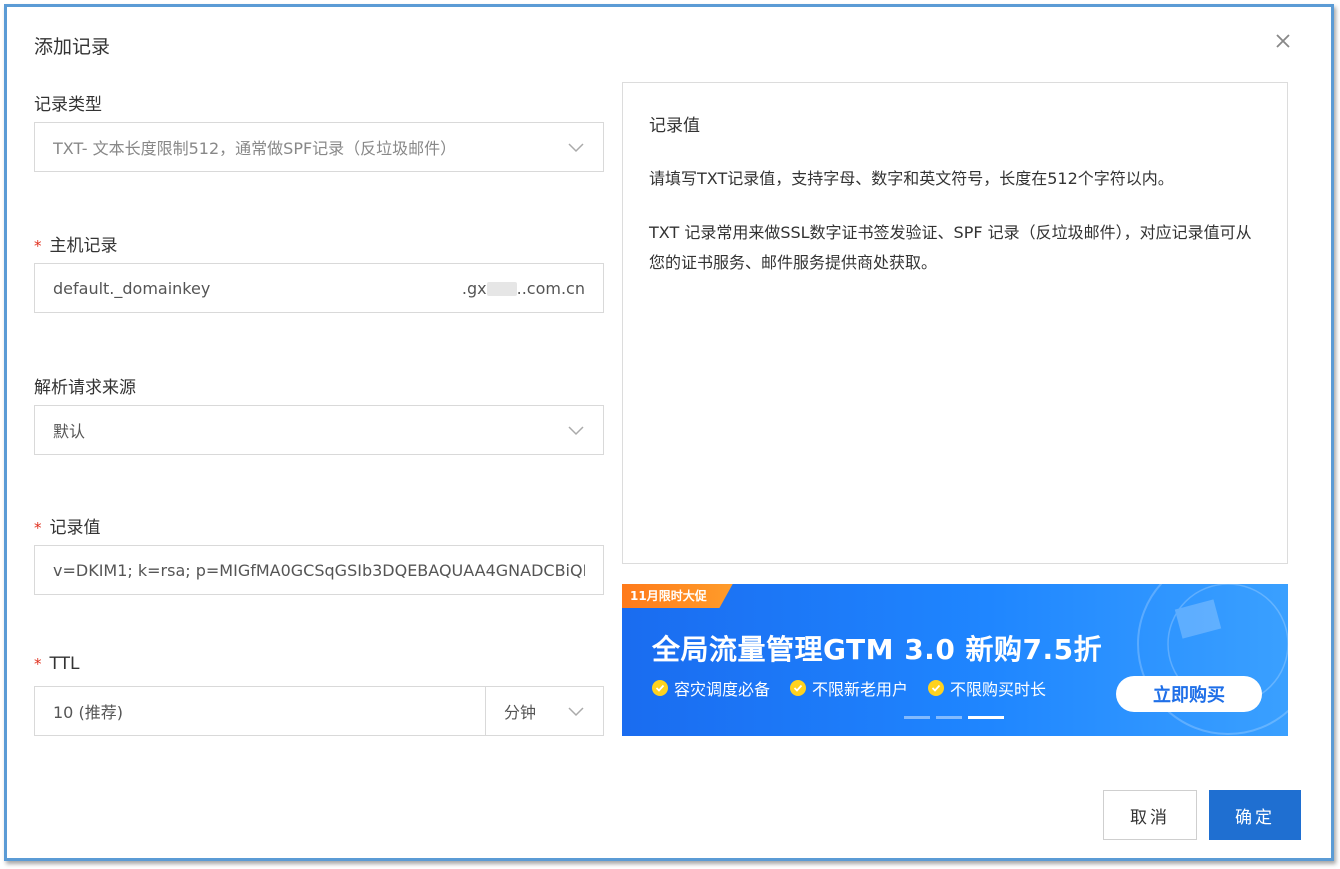 The width and height of the screenshot is (1340, 869). What do you see at coordinates (986, 717) in the screenshot?
I see `carousel-dot-active` at bounding box center [986, 717].